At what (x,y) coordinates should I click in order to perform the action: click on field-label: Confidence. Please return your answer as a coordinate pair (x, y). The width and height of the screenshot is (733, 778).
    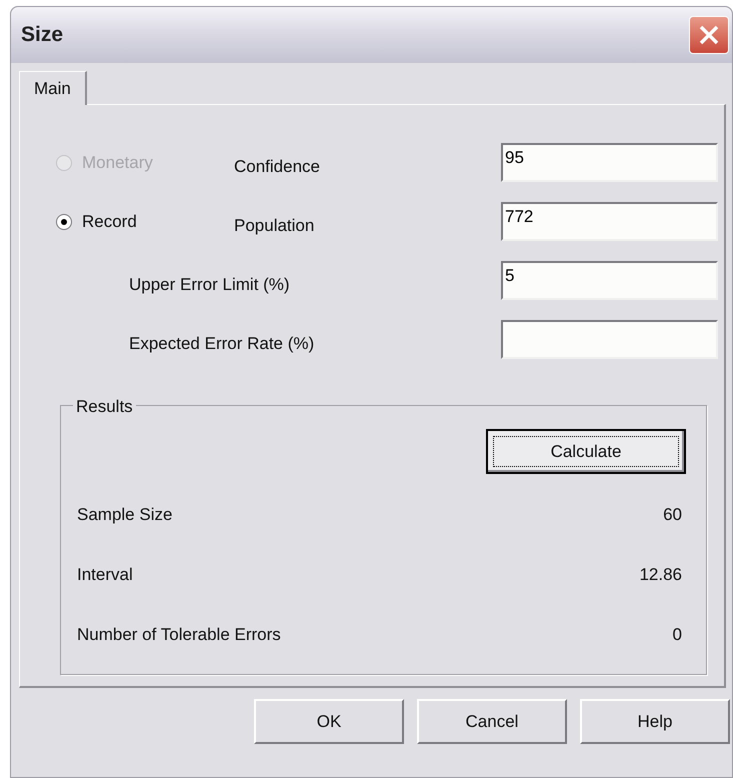
    Looking at the image, I should click on (277, 167).